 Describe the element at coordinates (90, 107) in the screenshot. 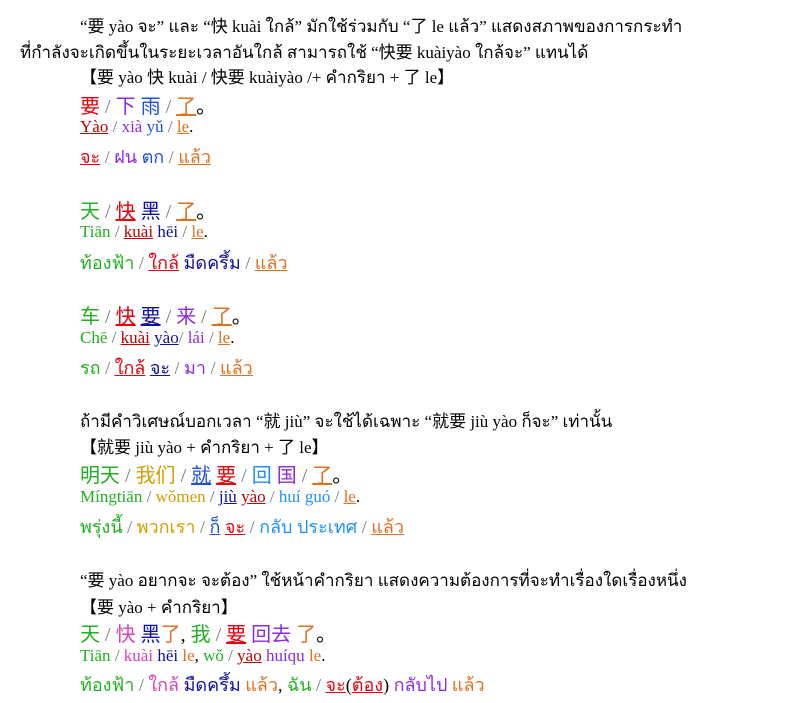

I see `ex1-zh-0: 要` at that location.